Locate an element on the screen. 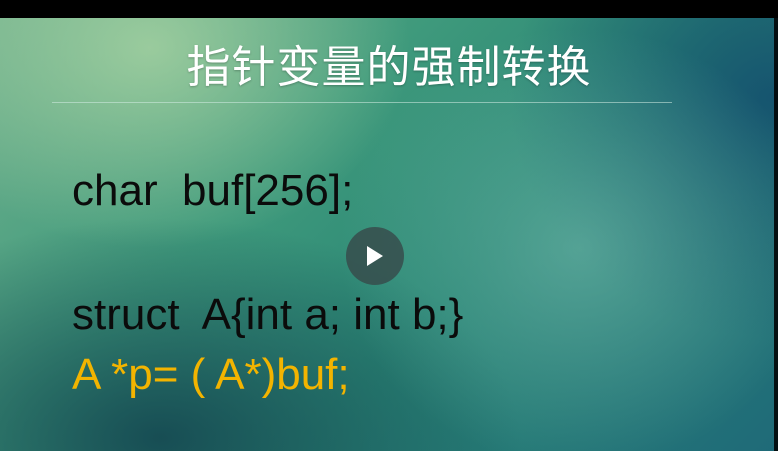 The width and height of the screenshot is (778, 451). slide-title: 指针变量的强制转换 is located at coordinates (389, 67).